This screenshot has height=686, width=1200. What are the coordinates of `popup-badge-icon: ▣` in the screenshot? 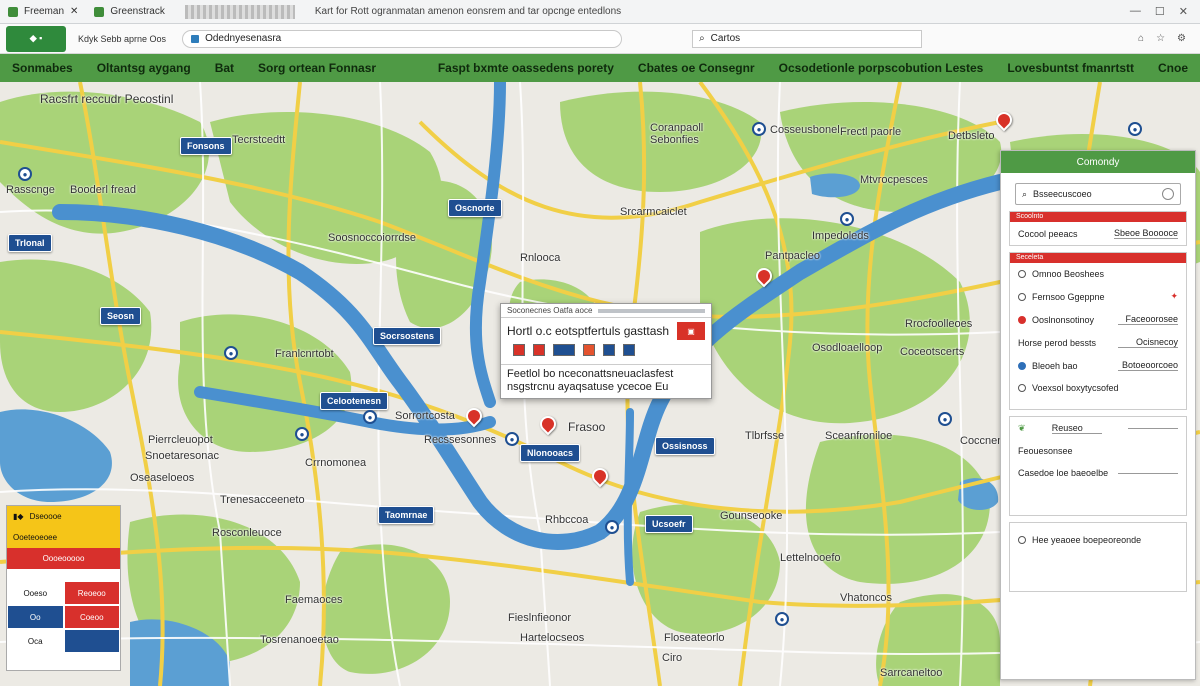 It's located at (691, 331).